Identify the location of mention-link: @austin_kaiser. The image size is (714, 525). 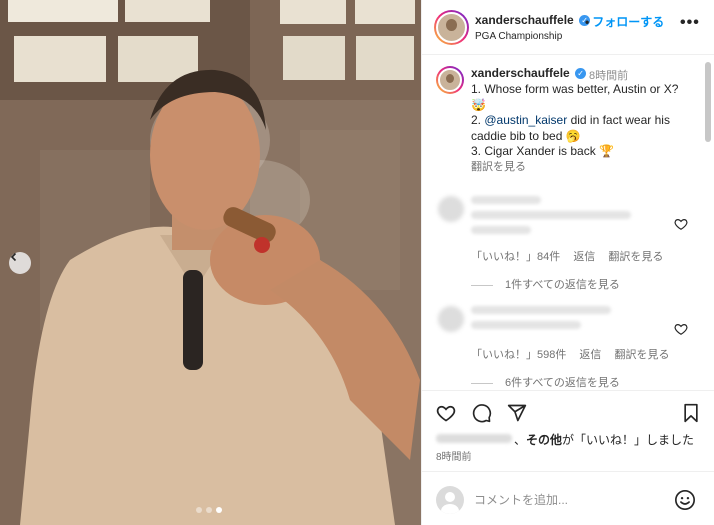
(525, 120).